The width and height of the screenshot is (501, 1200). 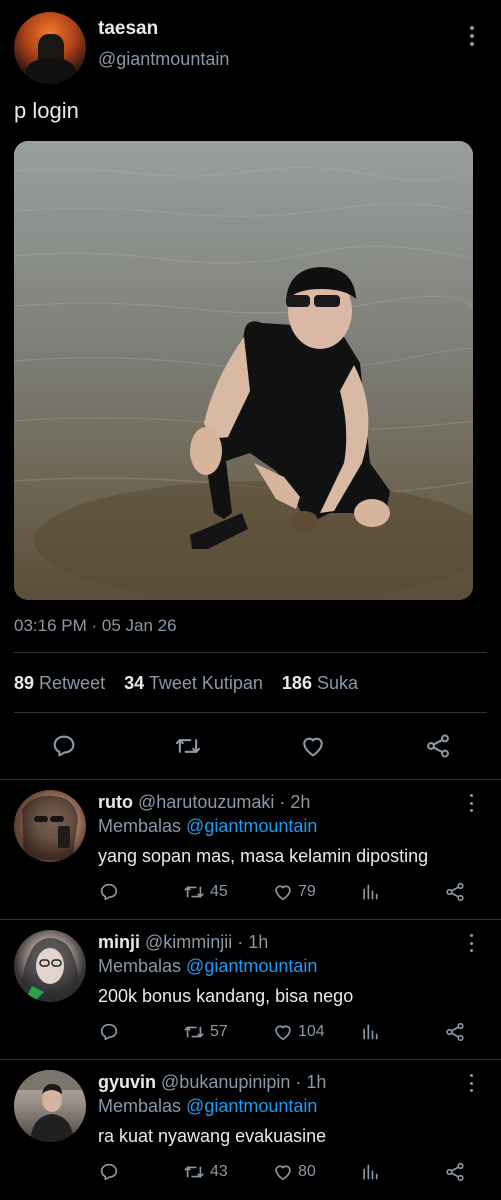 What do you see at coordinates (219, 1031) in the screenshot?
I see `retweet-count: 57` at bounding box center [219, 1031].